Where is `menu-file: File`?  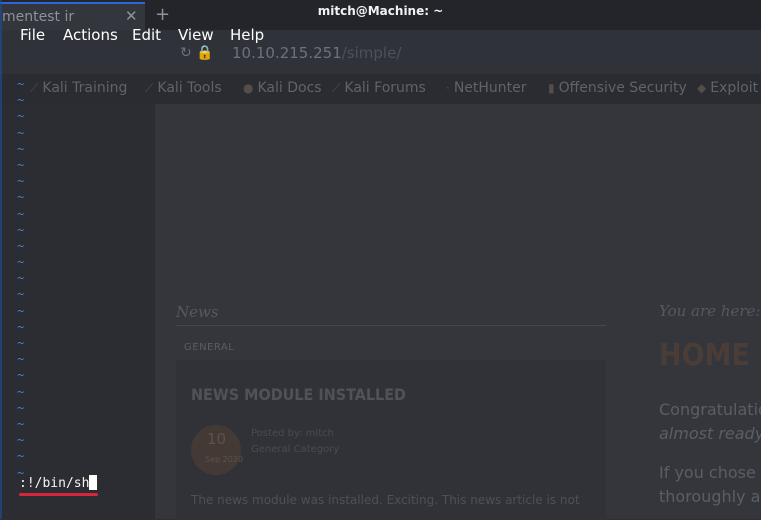
menu-file: File is located at coordinates (32, 35).